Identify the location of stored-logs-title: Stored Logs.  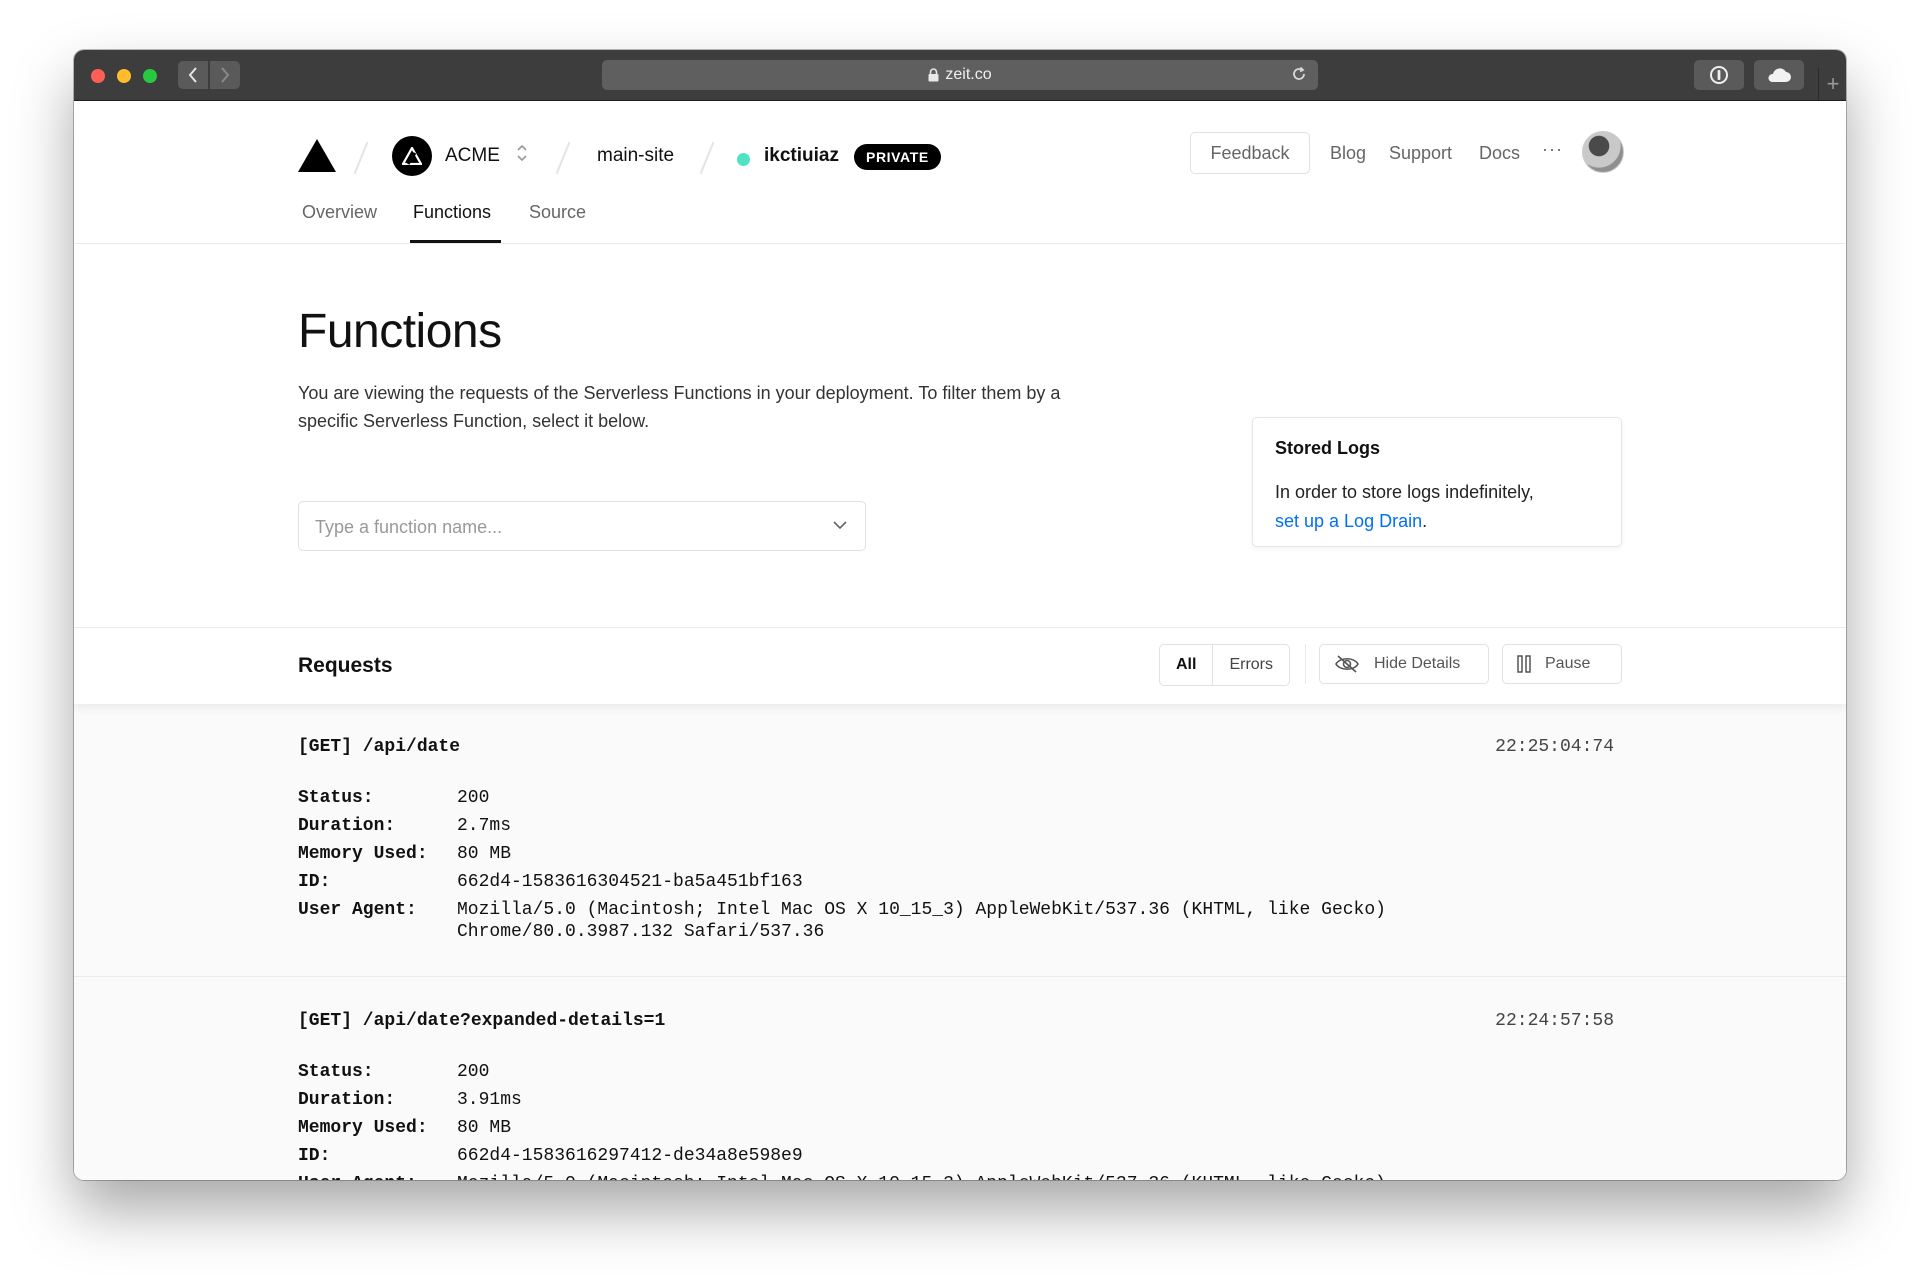
(1328, 448).